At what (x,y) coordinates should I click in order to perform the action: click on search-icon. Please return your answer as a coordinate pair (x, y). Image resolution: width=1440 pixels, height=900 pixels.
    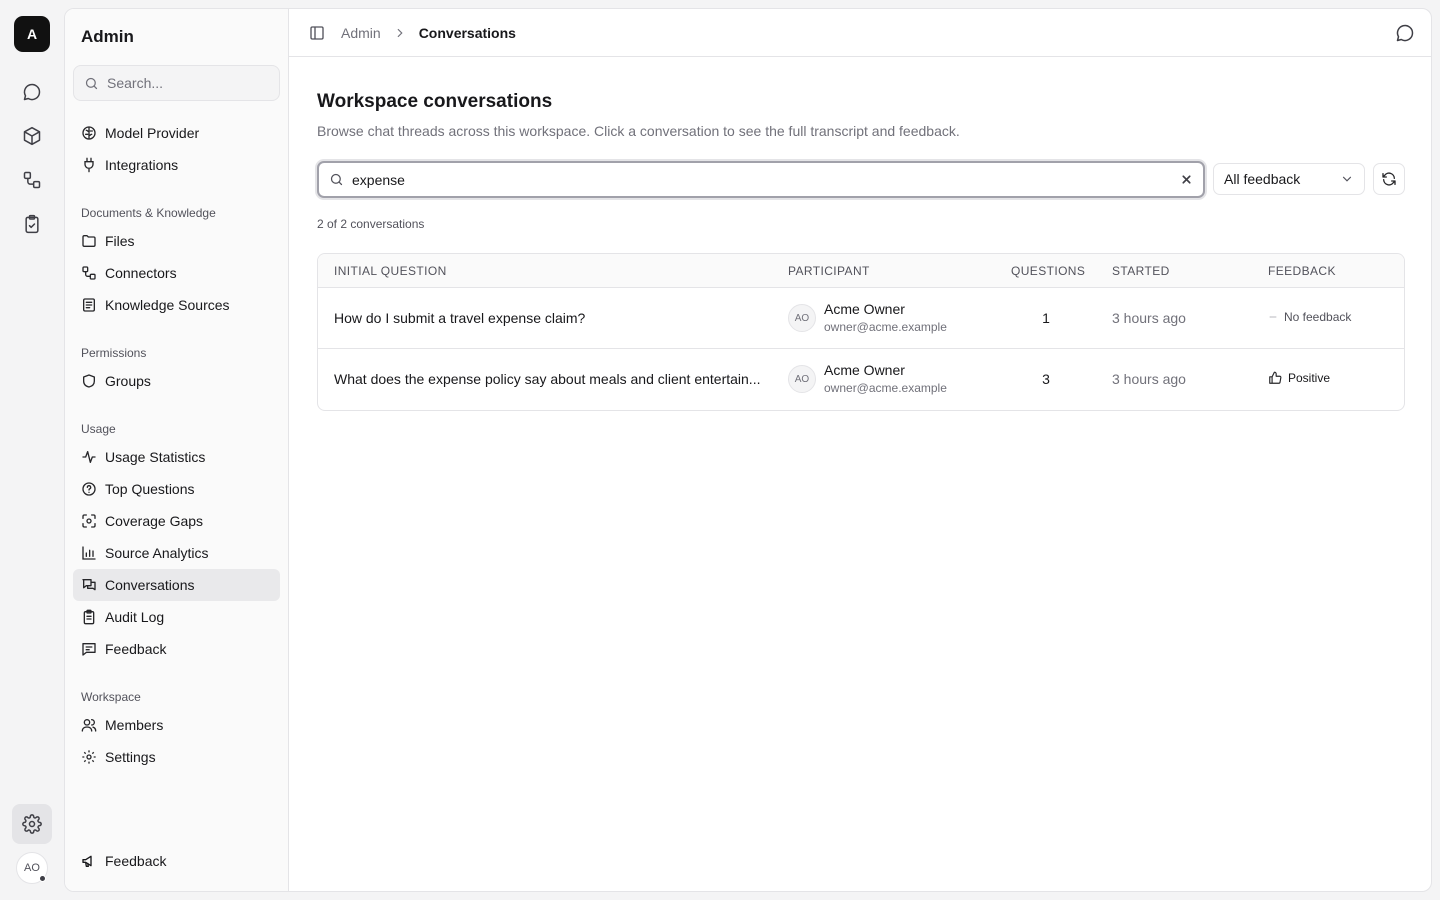
    Looking at the image, I should click on (336, 179).